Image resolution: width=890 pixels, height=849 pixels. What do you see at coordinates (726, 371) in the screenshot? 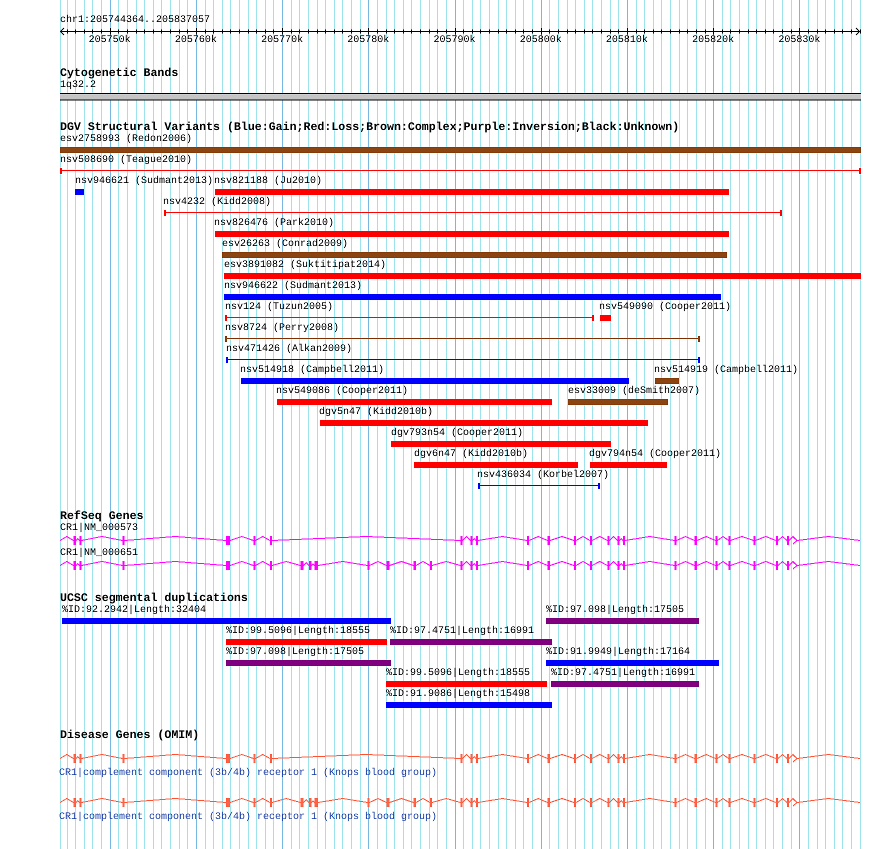
I see `variant-label: nsv514919 (Campbell2011)` at bounding box center [726, 371].